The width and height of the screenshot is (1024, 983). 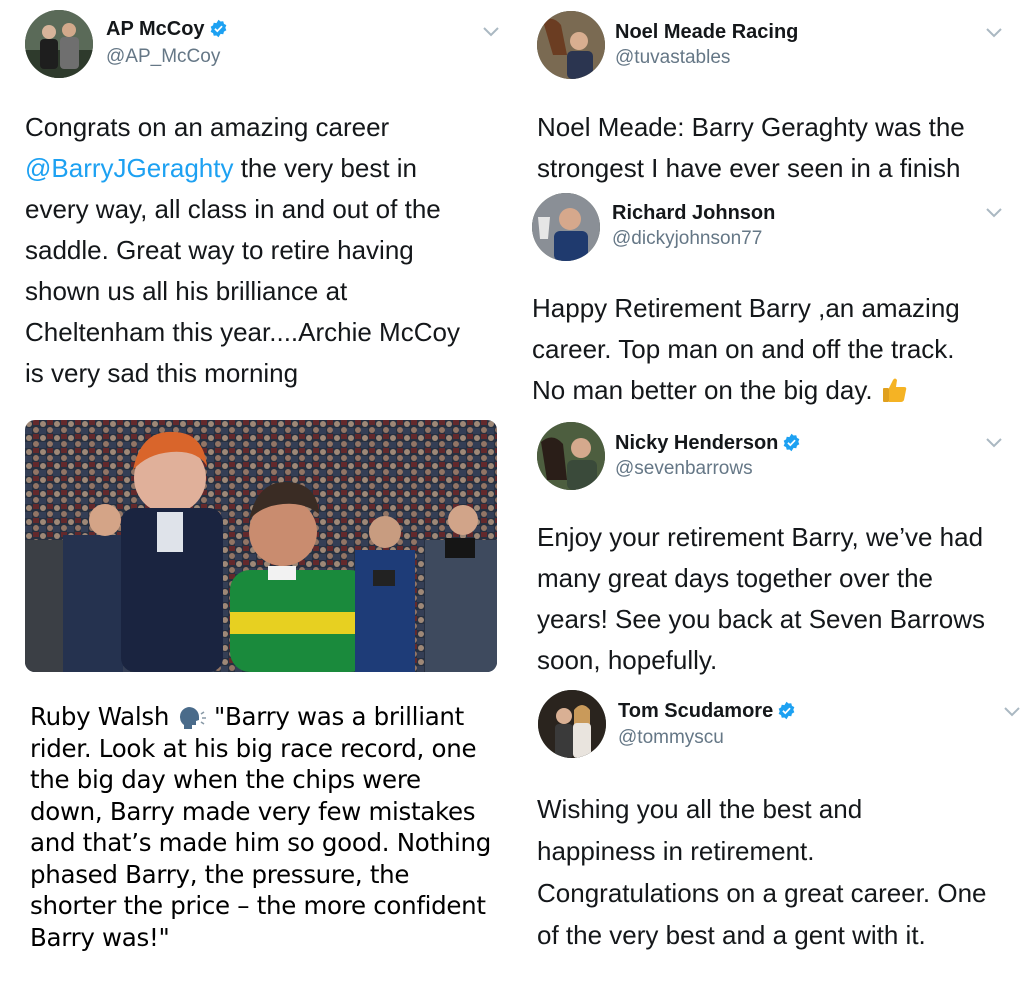 What do you see at coordinates (687, 239) in the screenshot?
I see `handle: @dickyjohnson77` at bounding box center [687, 239].